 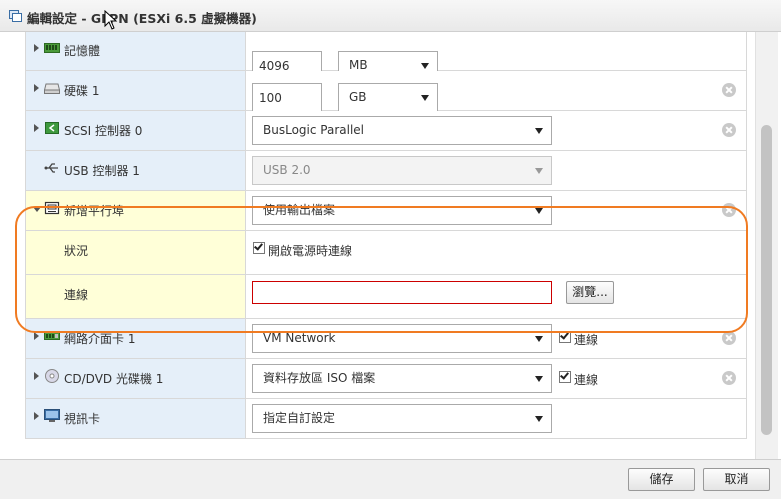 I want to click on parallel-port-mode-value: 使用輸出檔案, so click(x=299, y=210).